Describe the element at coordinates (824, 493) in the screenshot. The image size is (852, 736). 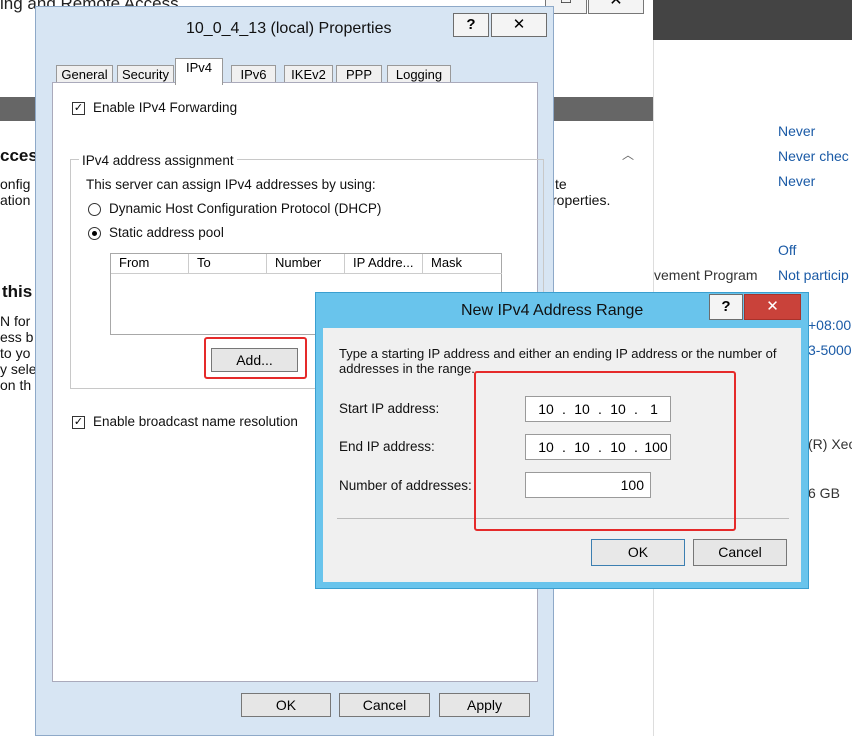
I see `background-value-text: 6 GB` at that location.